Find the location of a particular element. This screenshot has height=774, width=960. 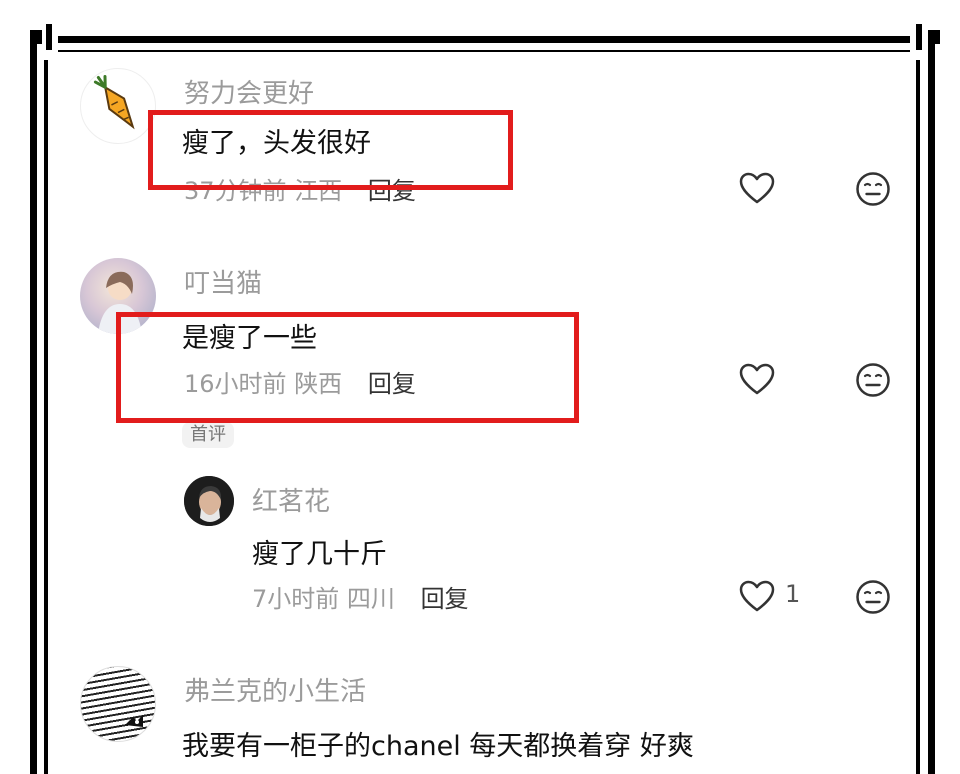

frame-left-inner is located at coordinates (46, 417).